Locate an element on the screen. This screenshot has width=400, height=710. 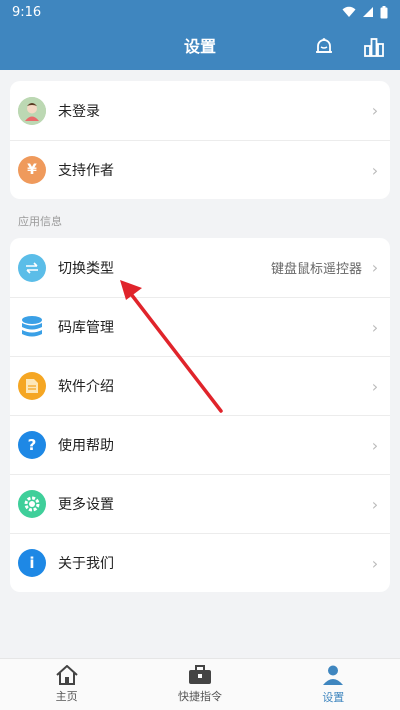
help-label: 使用帮助 is located at coordinates (86, 446).